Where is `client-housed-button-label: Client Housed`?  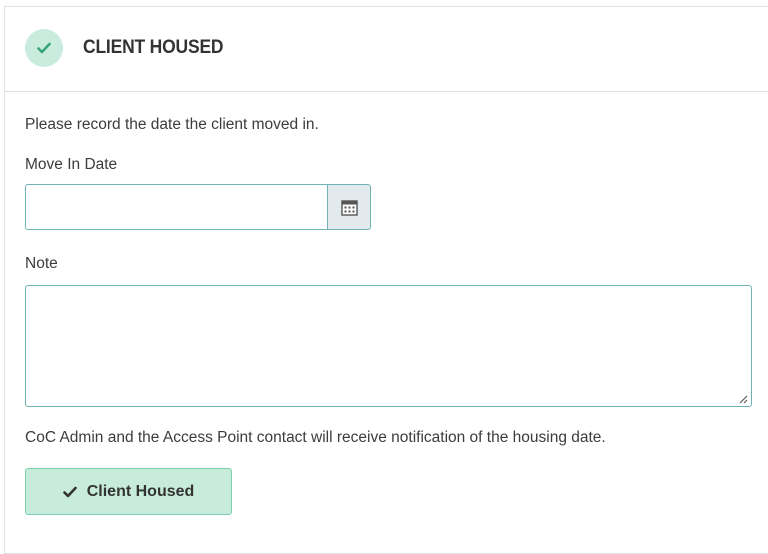 client-housed-button-label: Client Housed is located at coordinates (140, 491).